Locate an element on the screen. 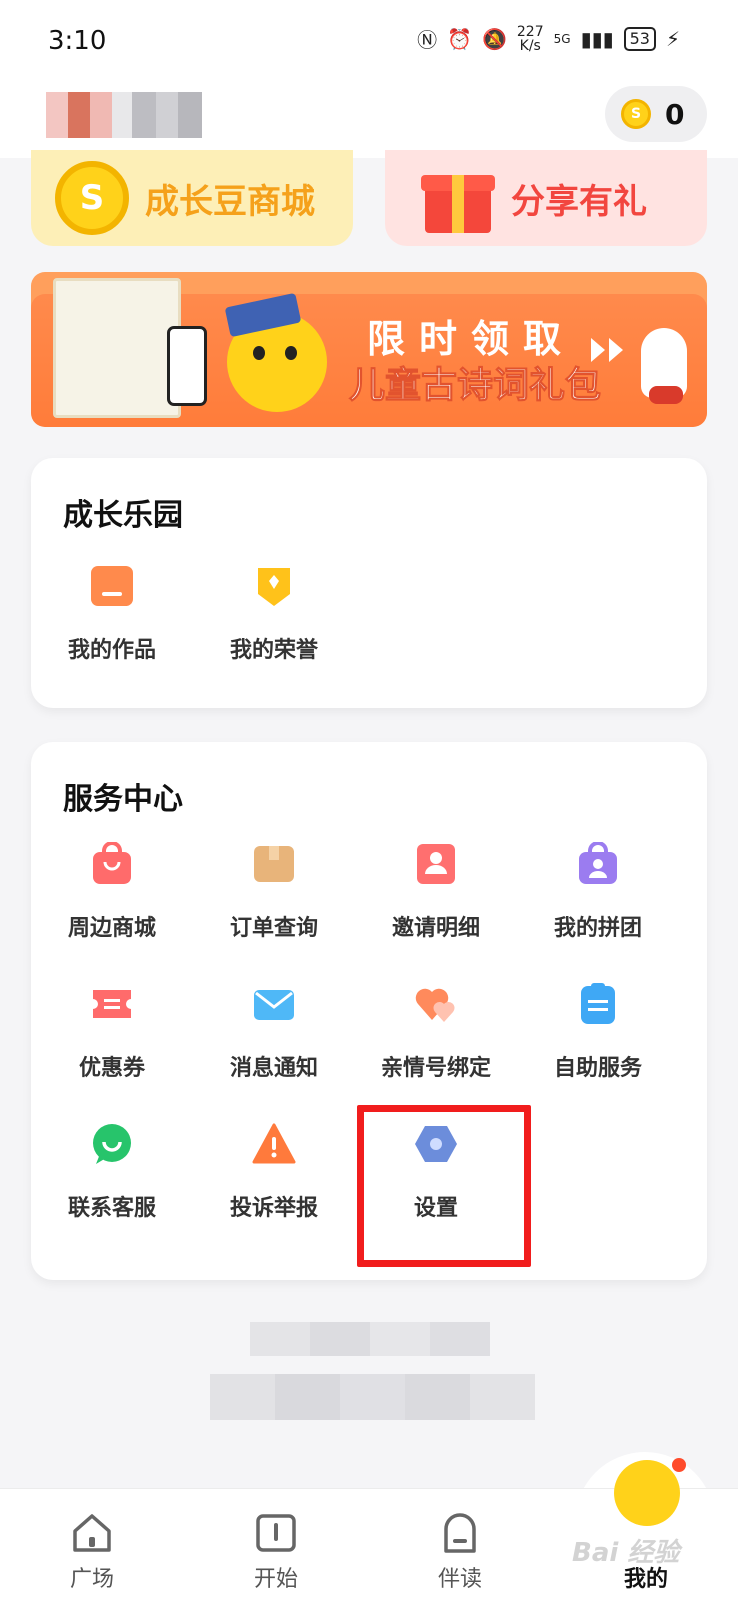  invite-details-item: 邀请明细 is located at coordinates (436, 902).